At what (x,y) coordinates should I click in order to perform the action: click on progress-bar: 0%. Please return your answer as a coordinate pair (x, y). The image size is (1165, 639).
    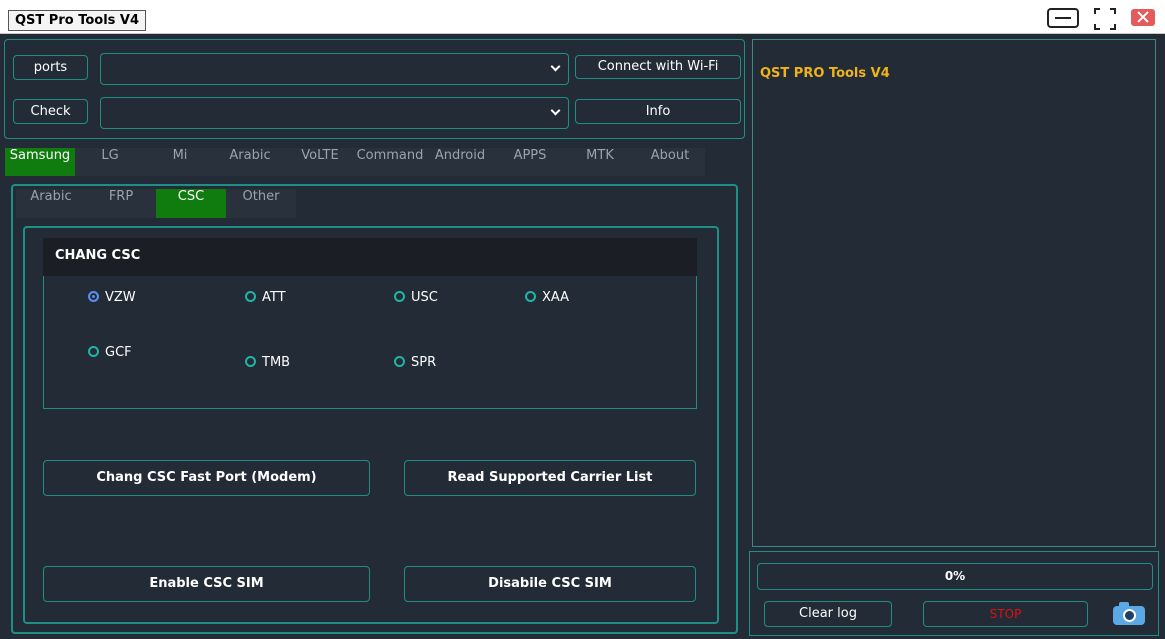
    Looking at the image, I should click on (955, 576).